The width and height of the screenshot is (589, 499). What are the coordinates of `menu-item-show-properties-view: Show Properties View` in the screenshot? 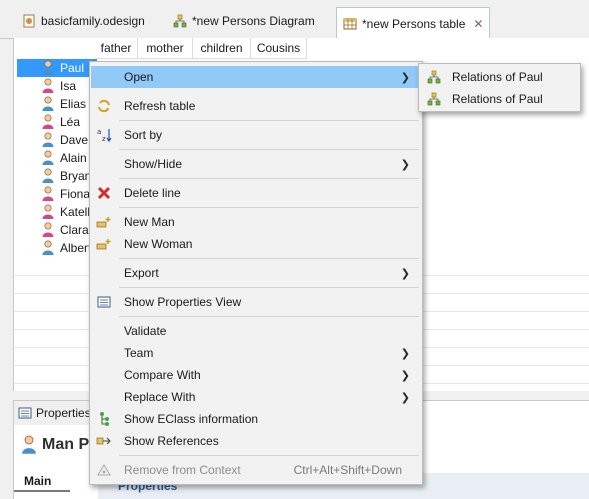 It's located at (256, 302).